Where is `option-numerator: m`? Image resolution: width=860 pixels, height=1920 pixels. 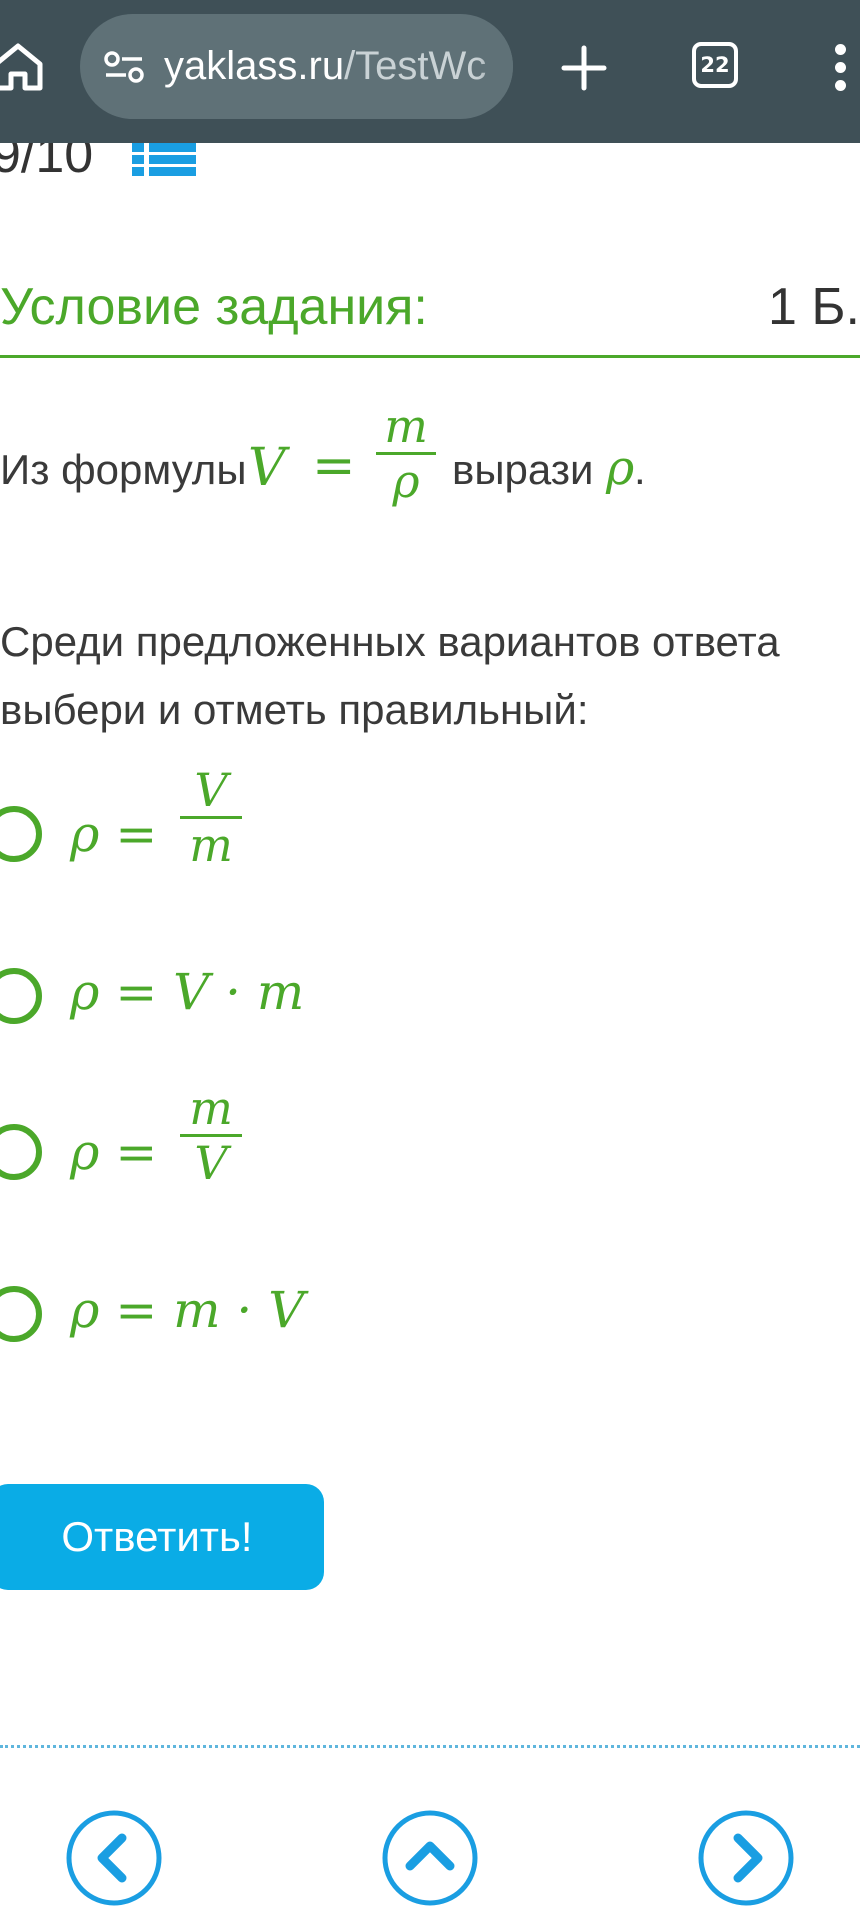
option-numerator: m is located at coordinates (211, 1108).